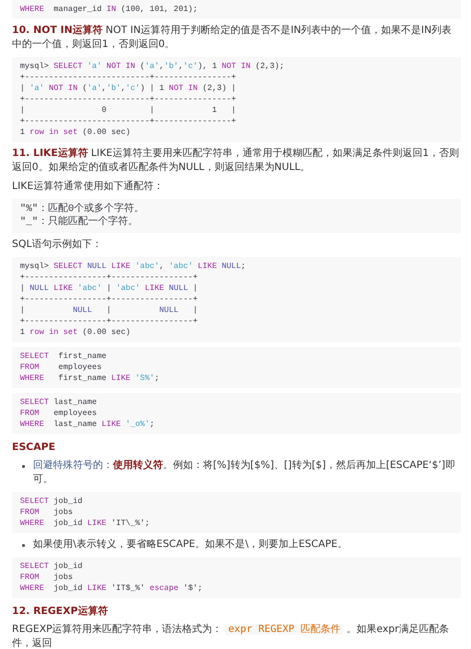  What do you see at coordinates (109, 310) in the screenshot?
I see `code-line: | NULL | NULL |` at bounding box center [109, 310].